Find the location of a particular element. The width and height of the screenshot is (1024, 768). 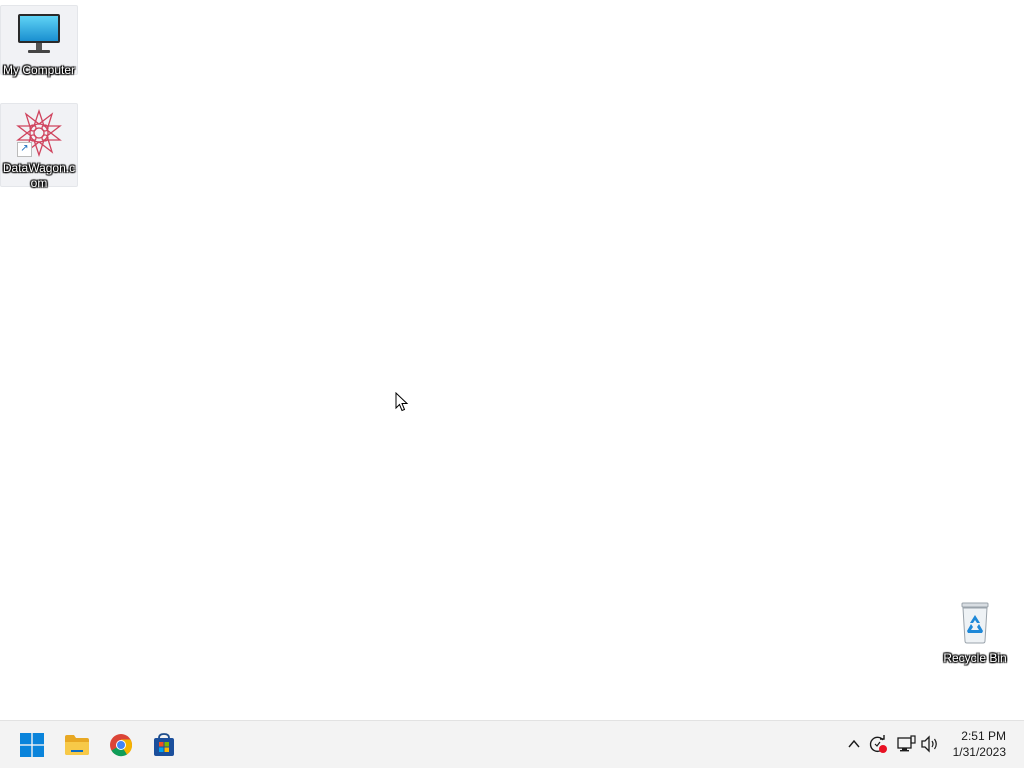

store-icon is located at coordinates (164, 744).